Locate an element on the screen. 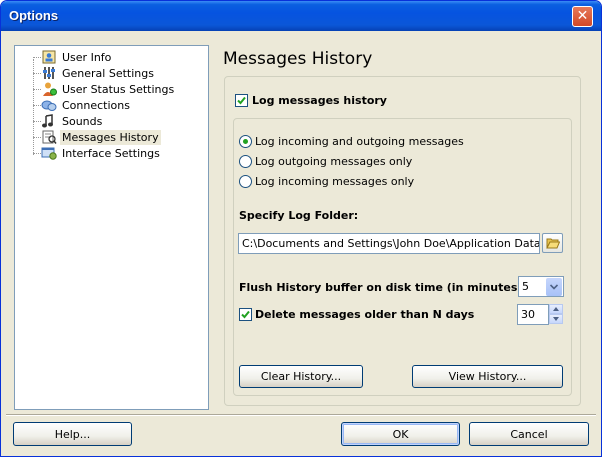 Image resolution: width=606 pixels, height=463 pixels. footer-separator is located at coordinates (301, 415).